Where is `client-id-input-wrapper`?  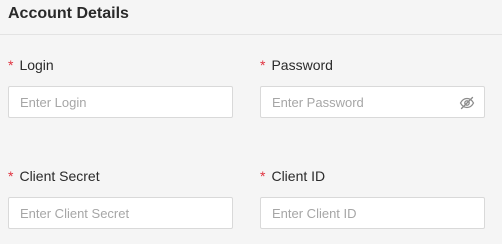
client-id-input-wrapper is located at coordinates (372, 213).